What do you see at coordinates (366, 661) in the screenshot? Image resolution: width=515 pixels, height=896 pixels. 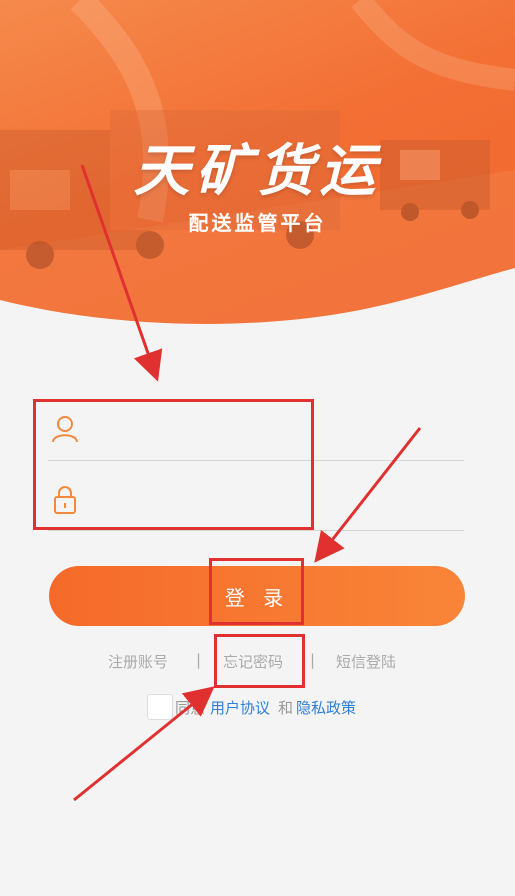 I see `sms-login-link: 短信登陆` at bounding box center [366, 661].